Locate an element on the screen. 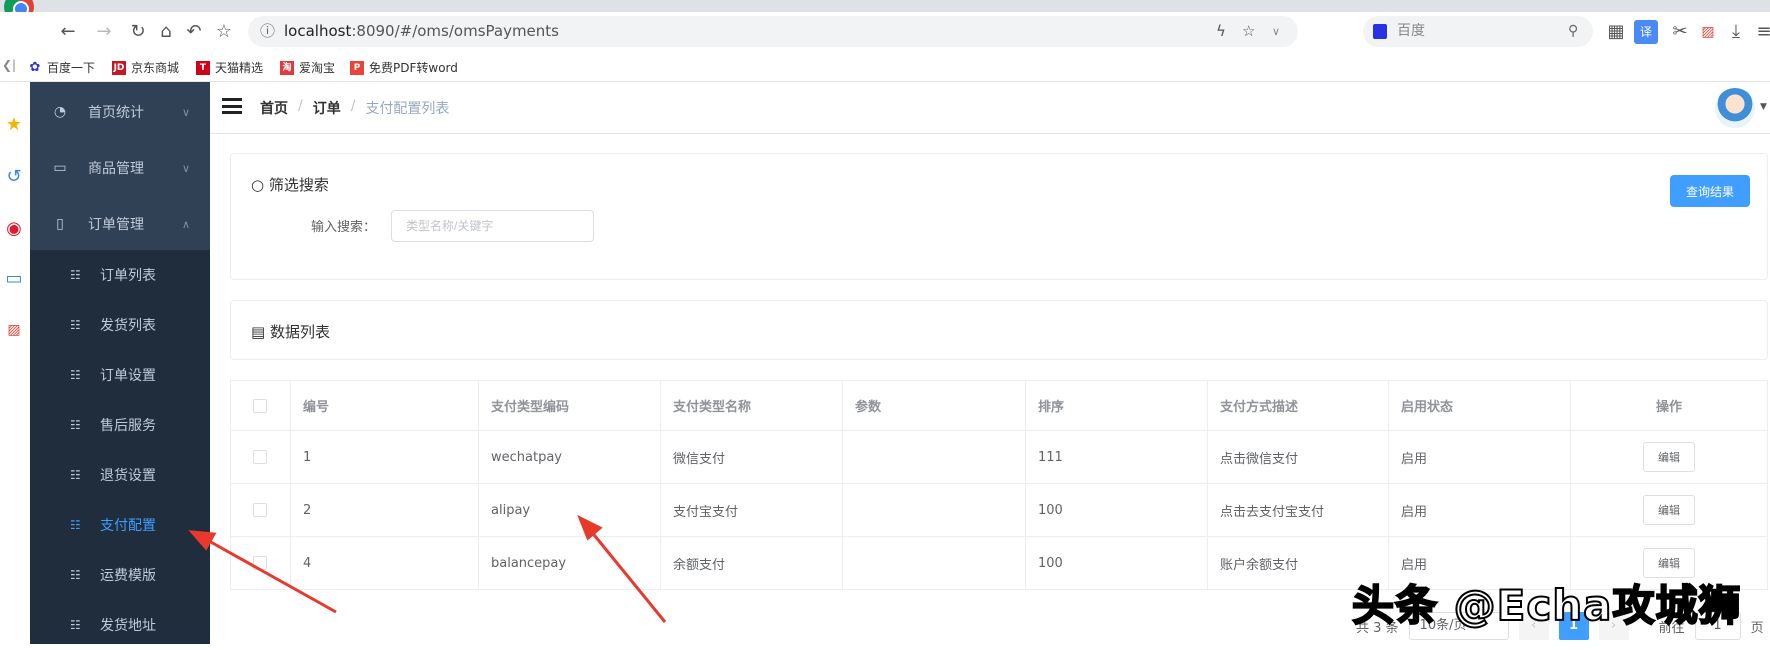 The height and width of the screenshot is (650, 1770). reload-icon: ↻ is located at coordinates (138, 32).